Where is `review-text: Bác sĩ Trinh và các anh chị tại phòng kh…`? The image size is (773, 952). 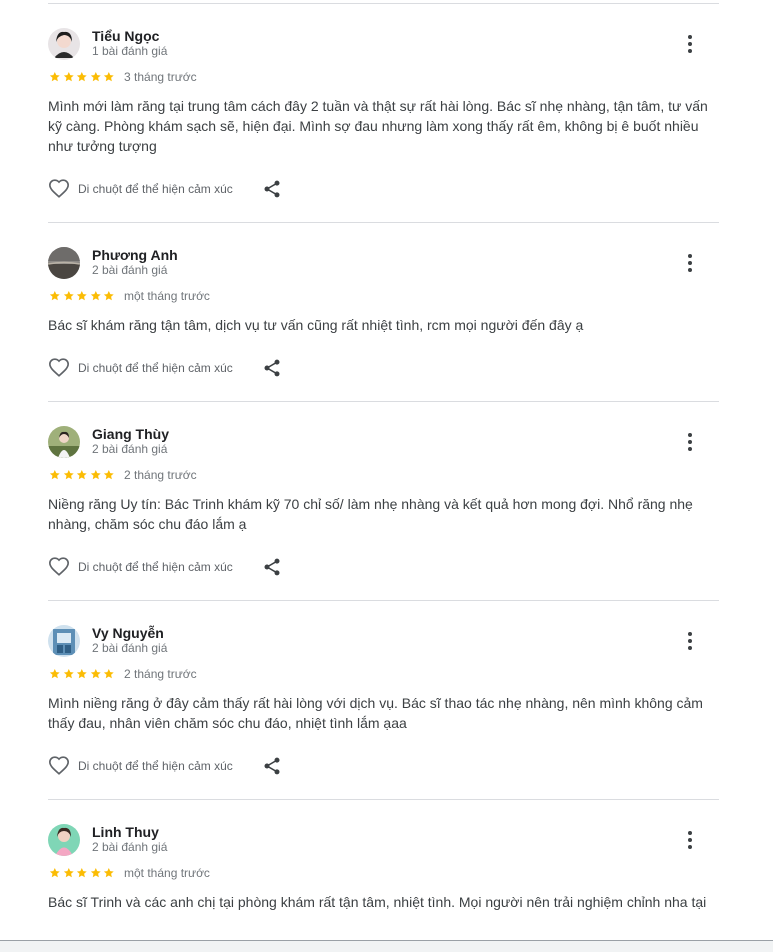 review-text: Bác sĩ Trinh và các anh chị tại phòng kh… is located at coordinates (377, 902).